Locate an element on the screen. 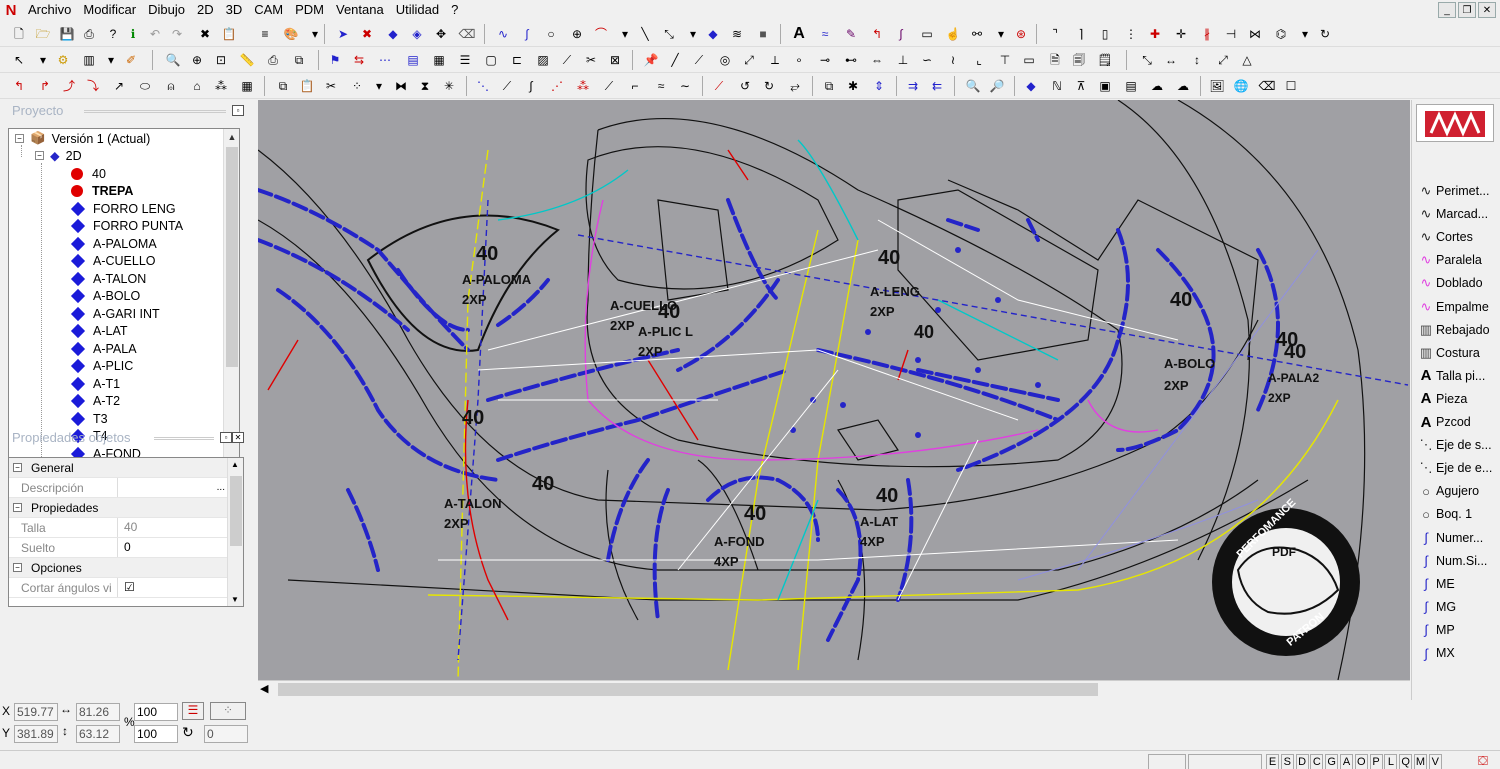 This screenshot has height=769, width=1500. canvas-horizontal-scrollbar: ◀ is located at coordinates (834, 689).